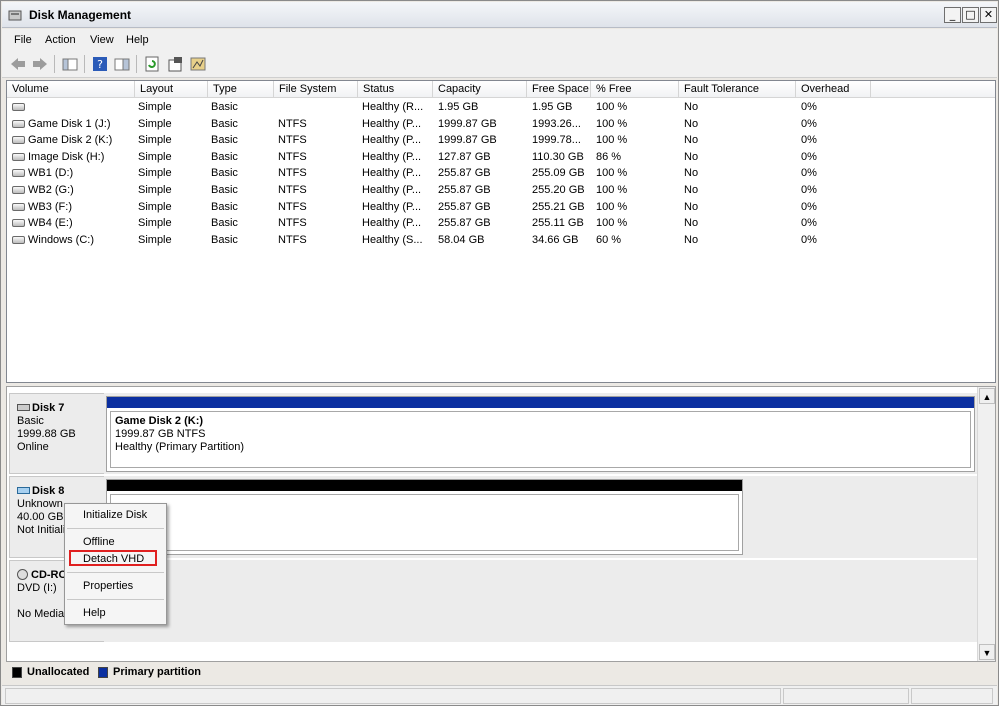 This screenshot has width=999, height=706. What do you see at coordinates (809, 240) in the screenshot?
I see `volume-cell-overhead: 0%` at bounding box center [809, 240].